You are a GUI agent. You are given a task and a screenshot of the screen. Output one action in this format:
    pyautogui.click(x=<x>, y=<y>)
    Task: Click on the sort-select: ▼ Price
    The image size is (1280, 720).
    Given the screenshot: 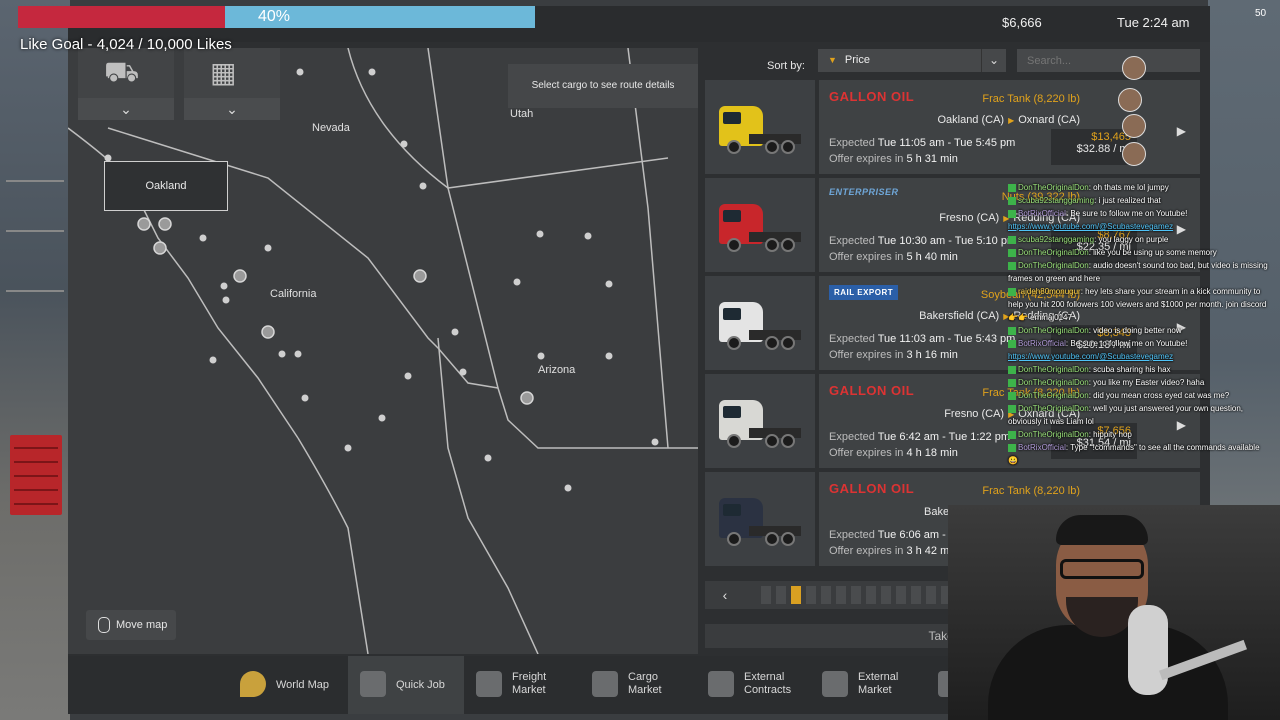 What is the action you would take?
    pyautogui.click(x=900, y=60)
    